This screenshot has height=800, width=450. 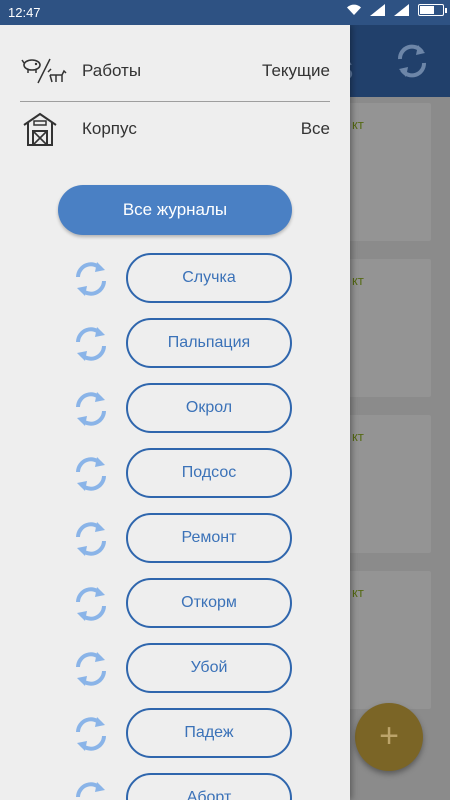 I want to click on journal-button: Убой, so click(x=209, y=668).